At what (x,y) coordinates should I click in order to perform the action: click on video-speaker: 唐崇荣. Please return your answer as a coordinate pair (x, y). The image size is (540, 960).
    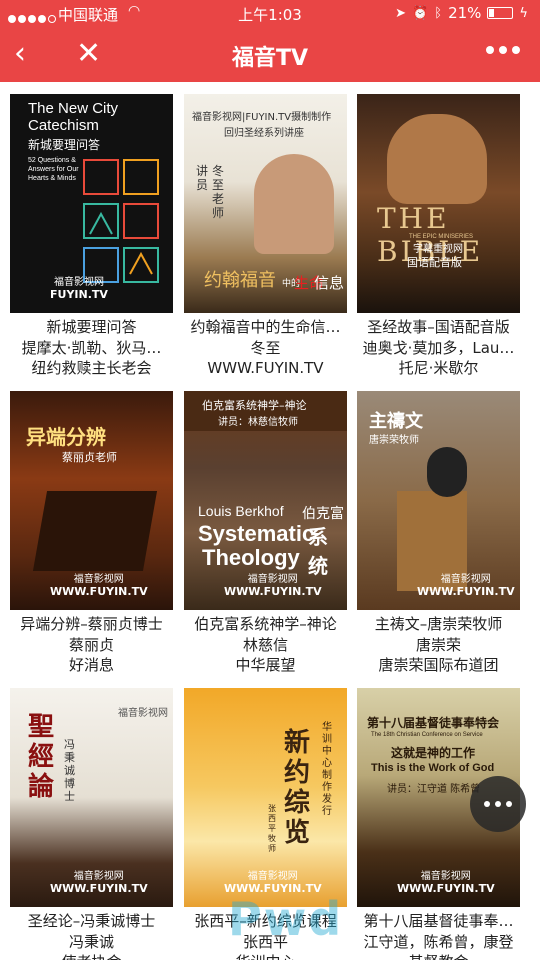
    Looking at the image, I should click on (438, 644).